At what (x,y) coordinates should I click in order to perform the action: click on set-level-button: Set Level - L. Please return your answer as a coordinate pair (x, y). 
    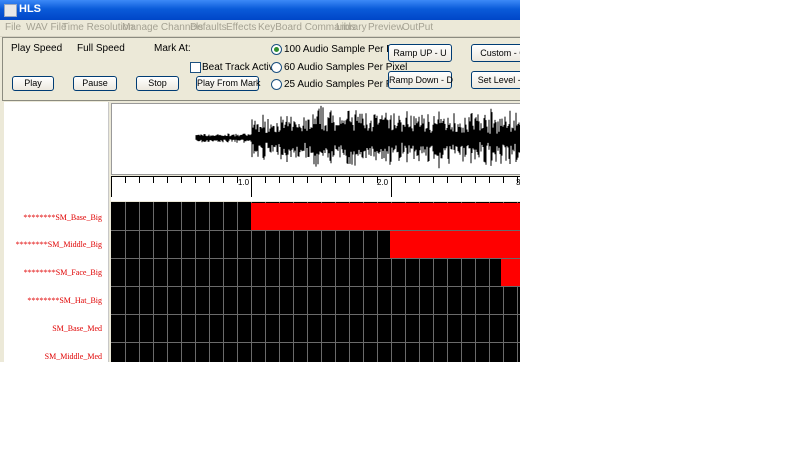
    Looking at the image, I should click on (495, 80).